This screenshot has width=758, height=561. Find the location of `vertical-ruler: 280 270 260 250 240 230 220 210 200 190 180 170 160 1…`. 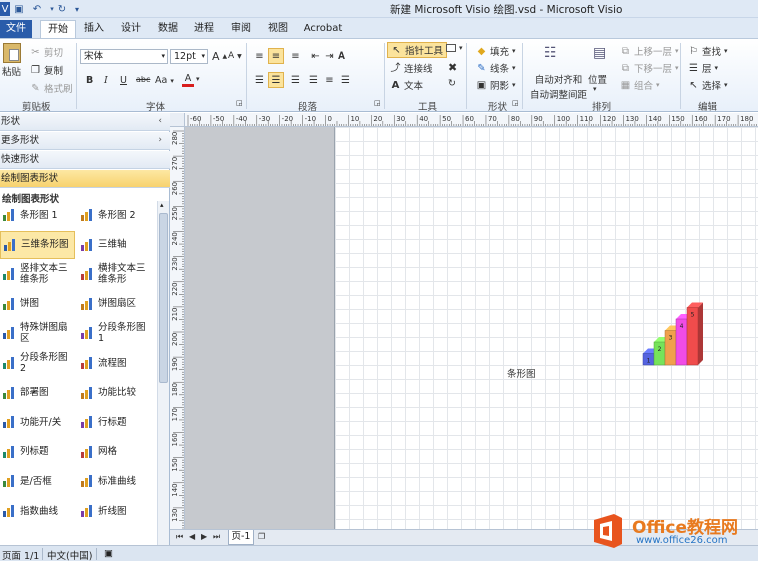

vertical-ruler: 280 270 260 250 240 230 220 210 200 190 180 170 160 1… is located at coordinates (177, 328).